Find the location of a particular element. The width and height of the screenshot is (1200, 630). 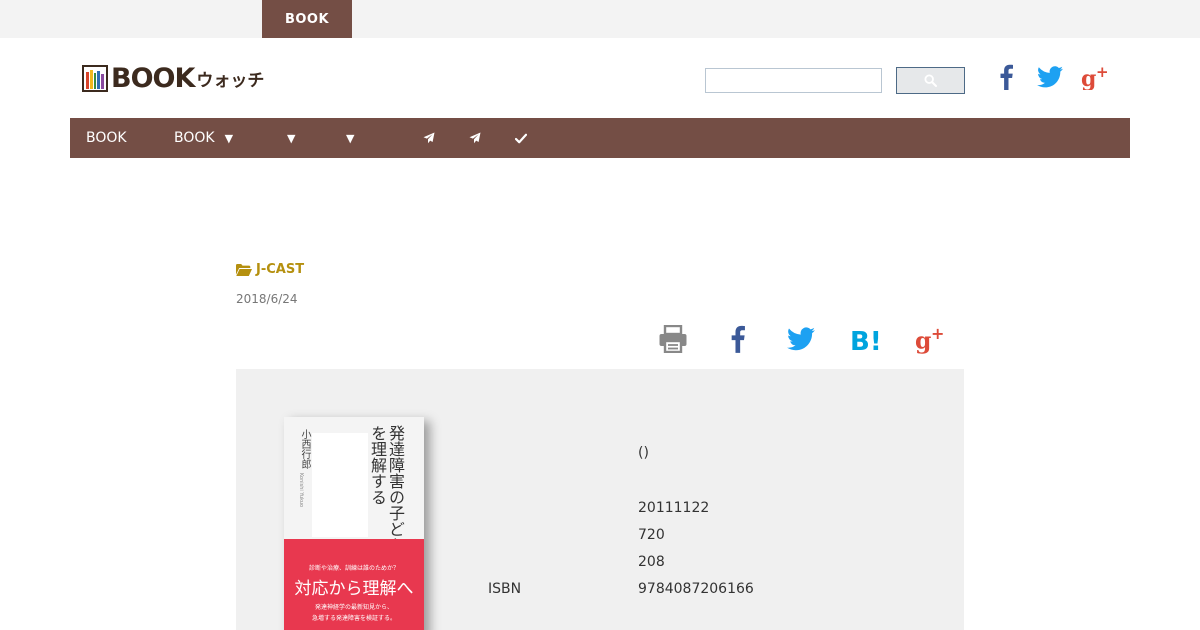

checkmark-icon is located at coordinates (521, 138).